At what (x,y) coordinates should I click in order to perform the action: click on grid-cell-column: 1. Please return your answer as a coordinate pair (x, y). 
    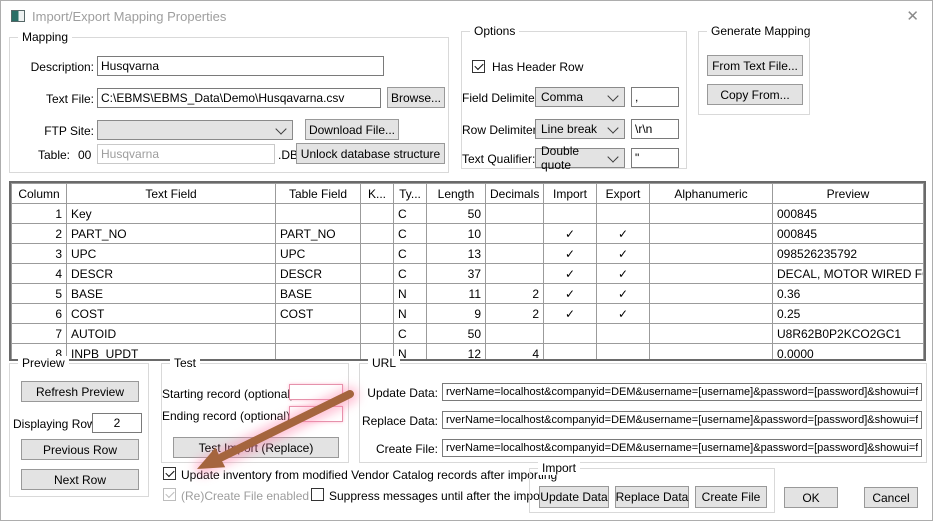
    Looking at the image, I should click on (39, 213).